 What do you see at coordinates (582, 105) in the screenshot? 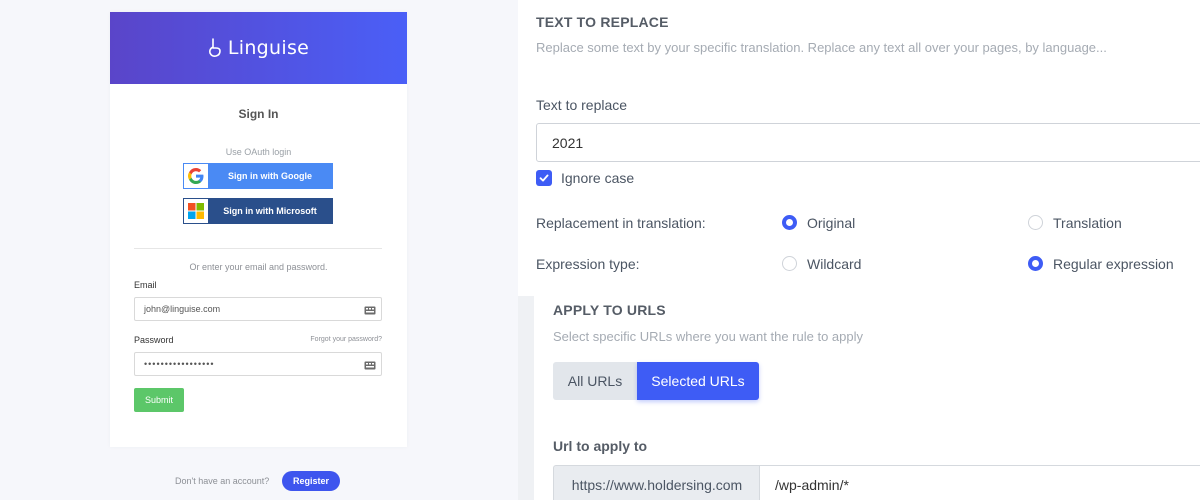
I see `text-to-replace-label: Text to replace` at bounding box center [582, 105].